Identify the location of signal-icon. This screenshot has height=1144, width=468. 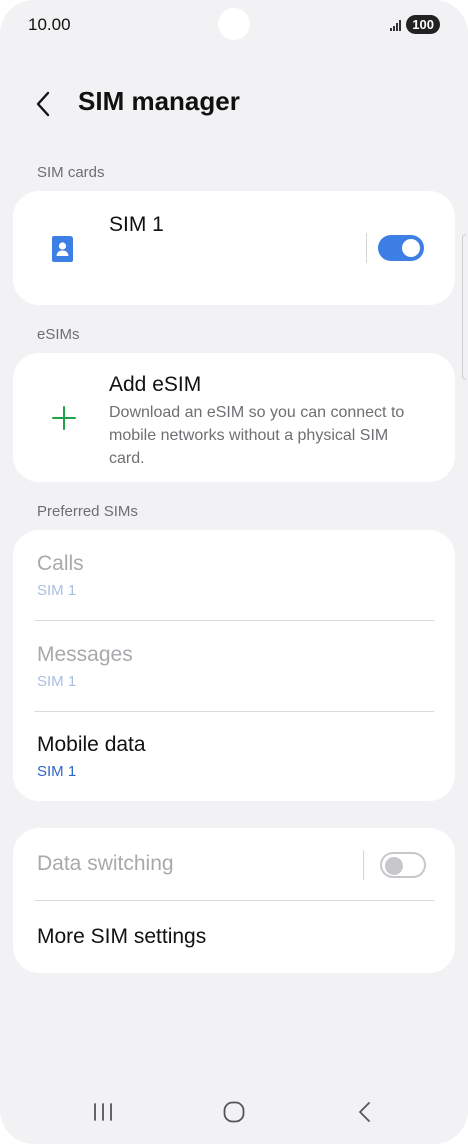
(396, 25).